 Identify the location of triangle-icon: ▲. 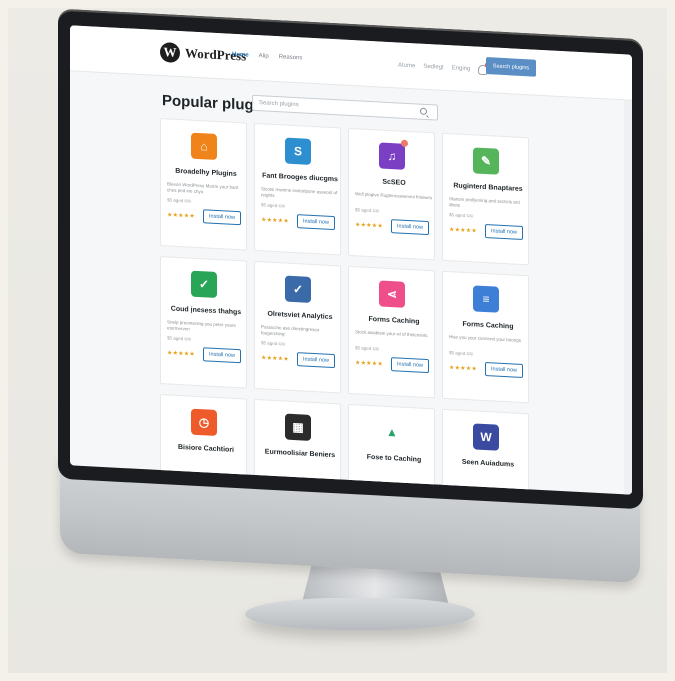
(392, 432).